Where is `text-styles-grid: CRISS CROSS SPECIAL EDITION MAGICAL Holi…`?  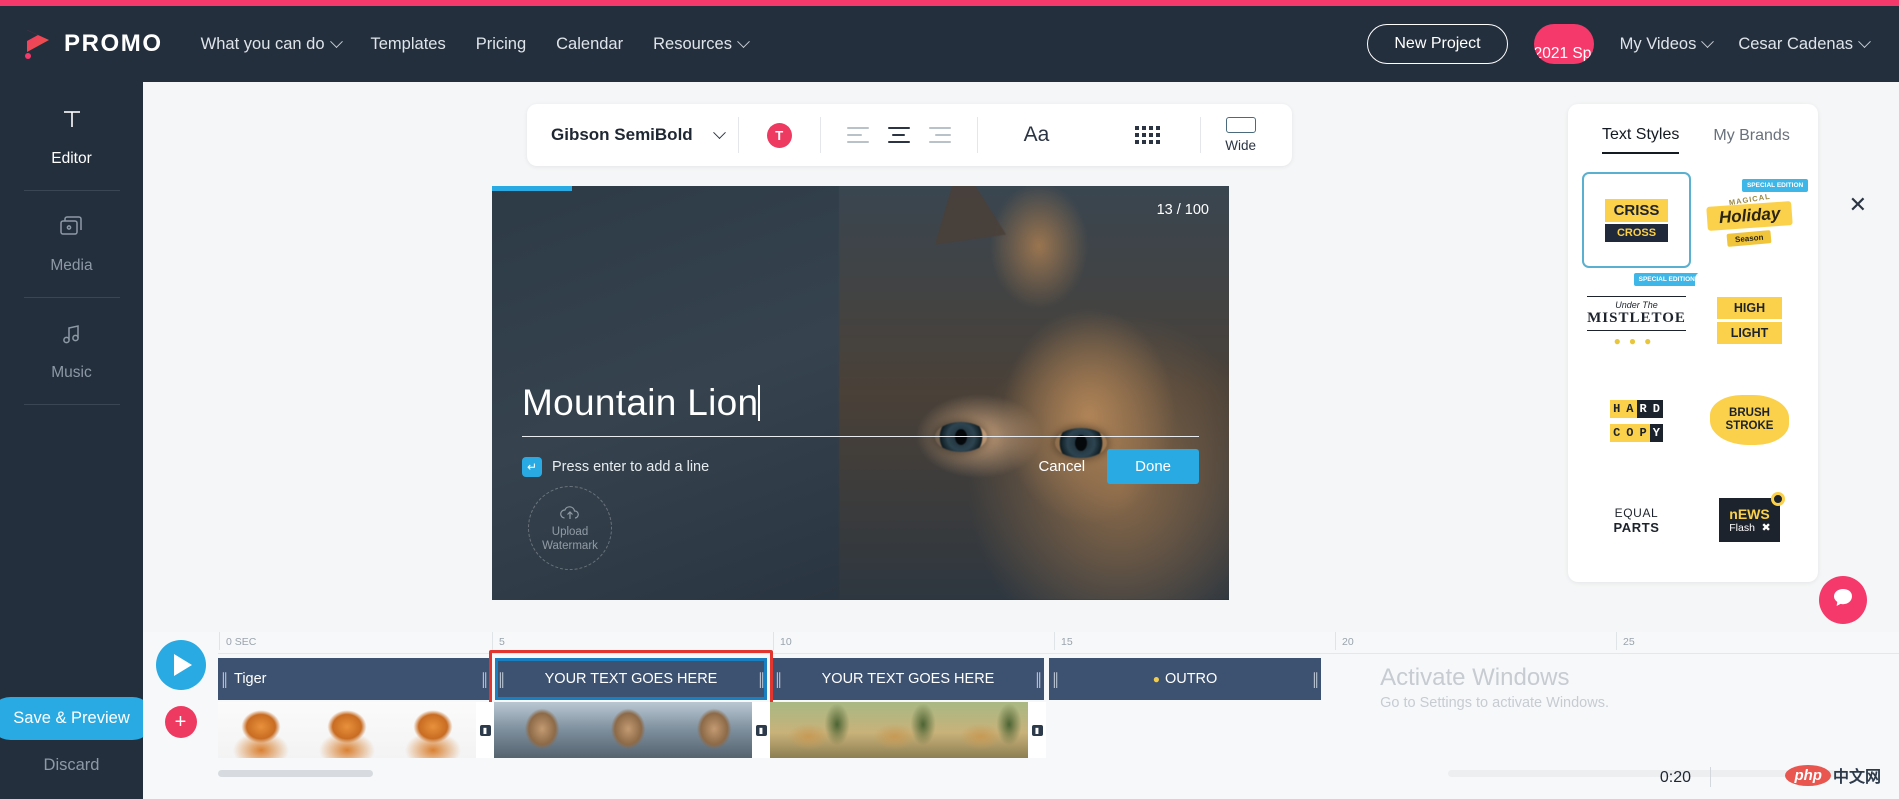 text-styles-grid: CRISS CROSS SPECIAL EDITION MAGICAL Holi… is located at coordinates (1693, 370).